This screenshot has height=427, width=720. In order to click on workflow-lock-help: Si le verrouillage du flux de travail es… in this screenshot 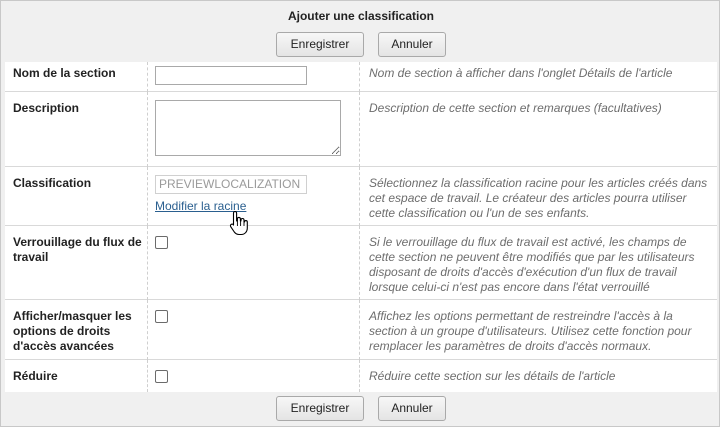, I will do `click(532, 264)`.